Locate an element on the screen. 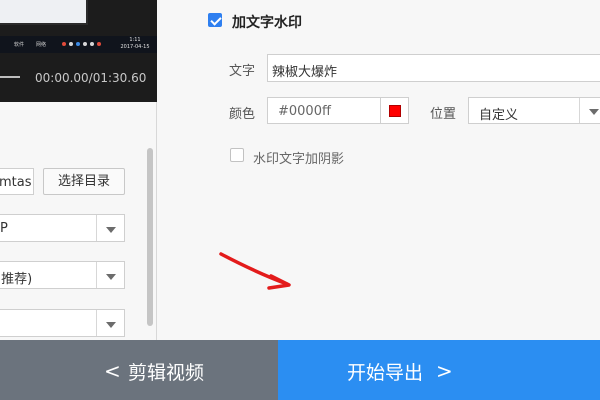 Image resolution: width=600 pixels, height=400 pixels. quality-dropdown-button is located at coordinates (110, 275).